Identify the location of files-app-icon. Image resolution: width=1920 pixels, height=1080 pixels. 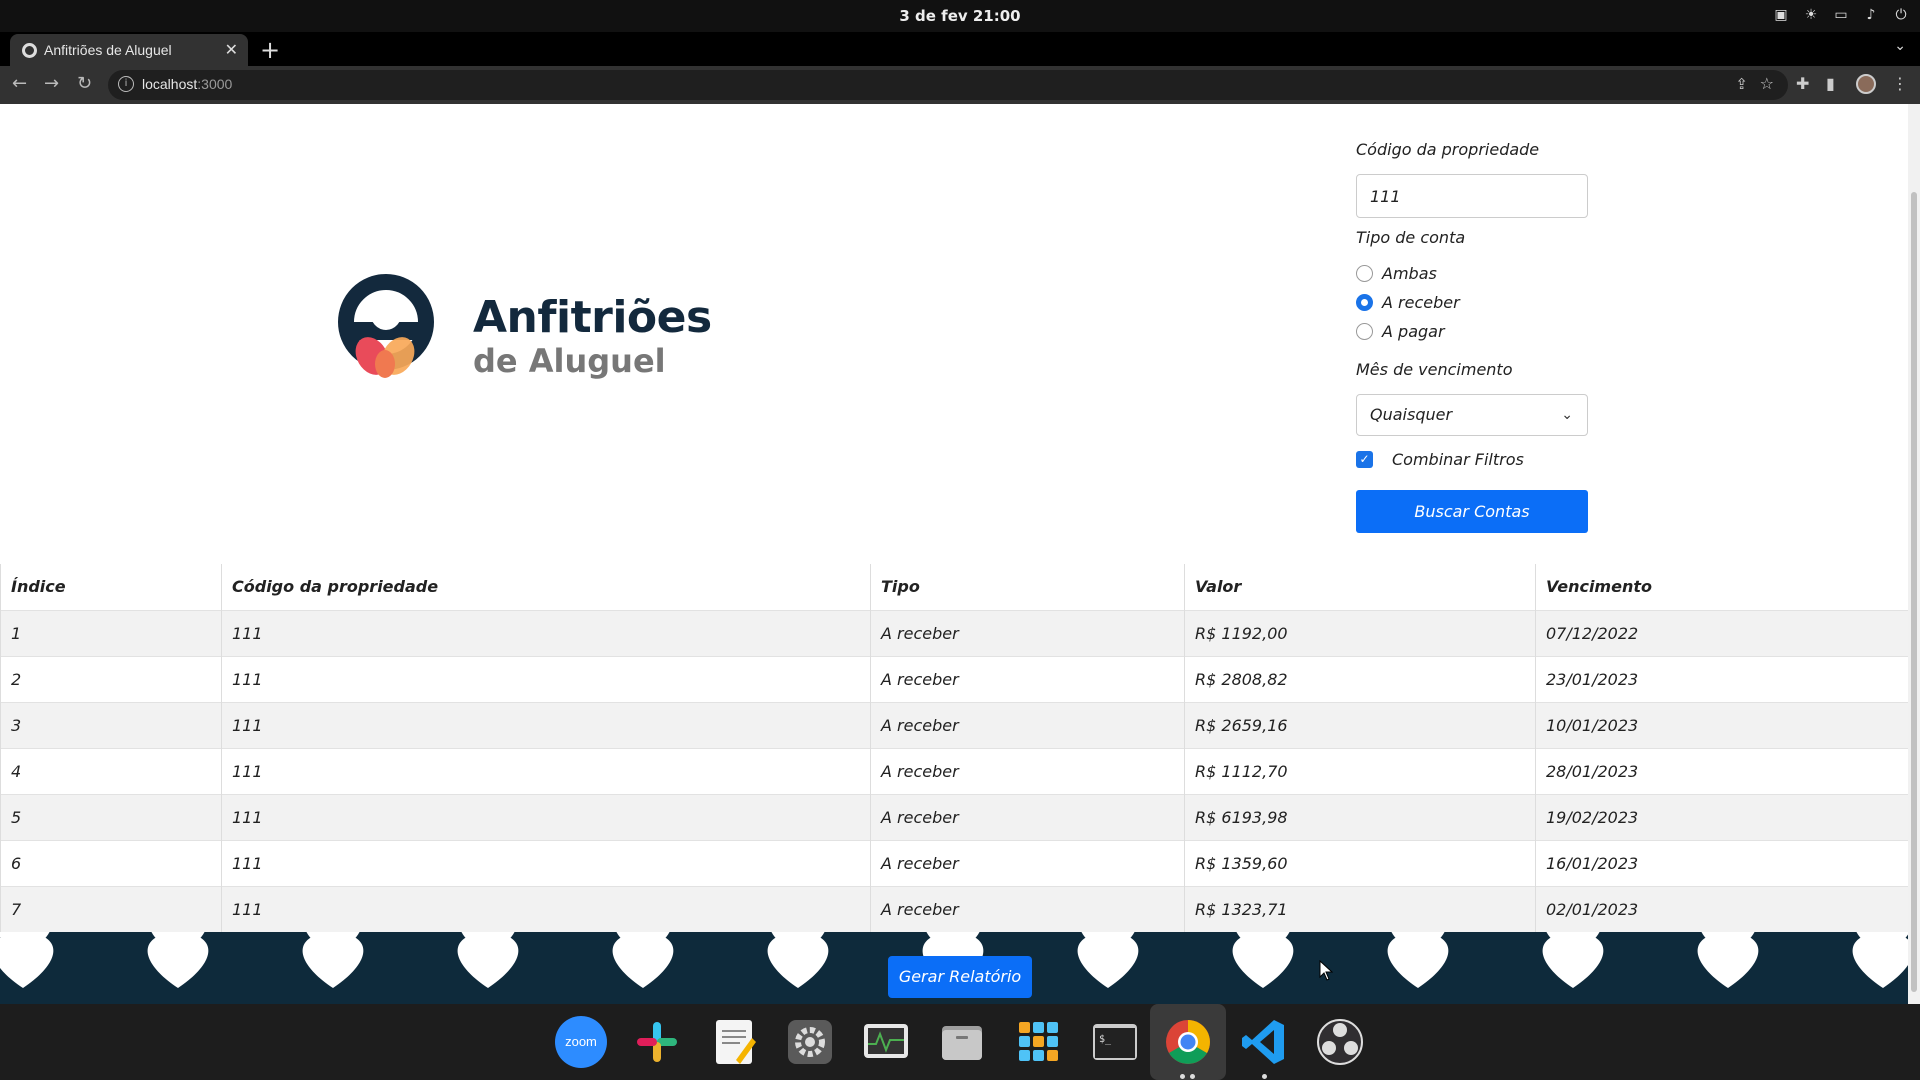
(962, 1042).